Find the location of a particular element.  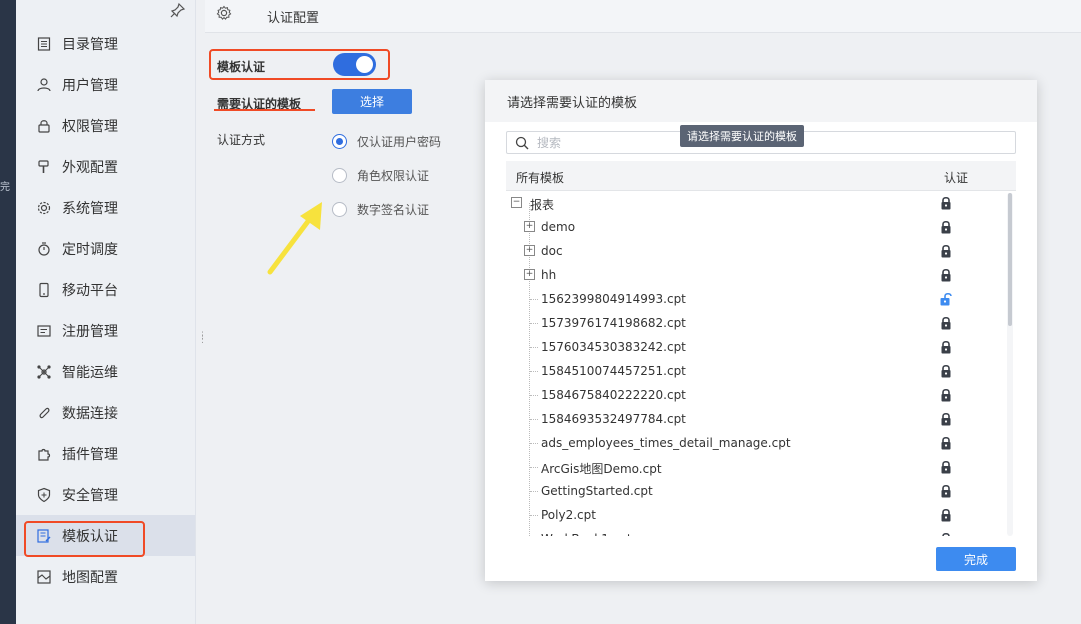

sidebar-item: 数据连接 is located at coordinates (105, 412).